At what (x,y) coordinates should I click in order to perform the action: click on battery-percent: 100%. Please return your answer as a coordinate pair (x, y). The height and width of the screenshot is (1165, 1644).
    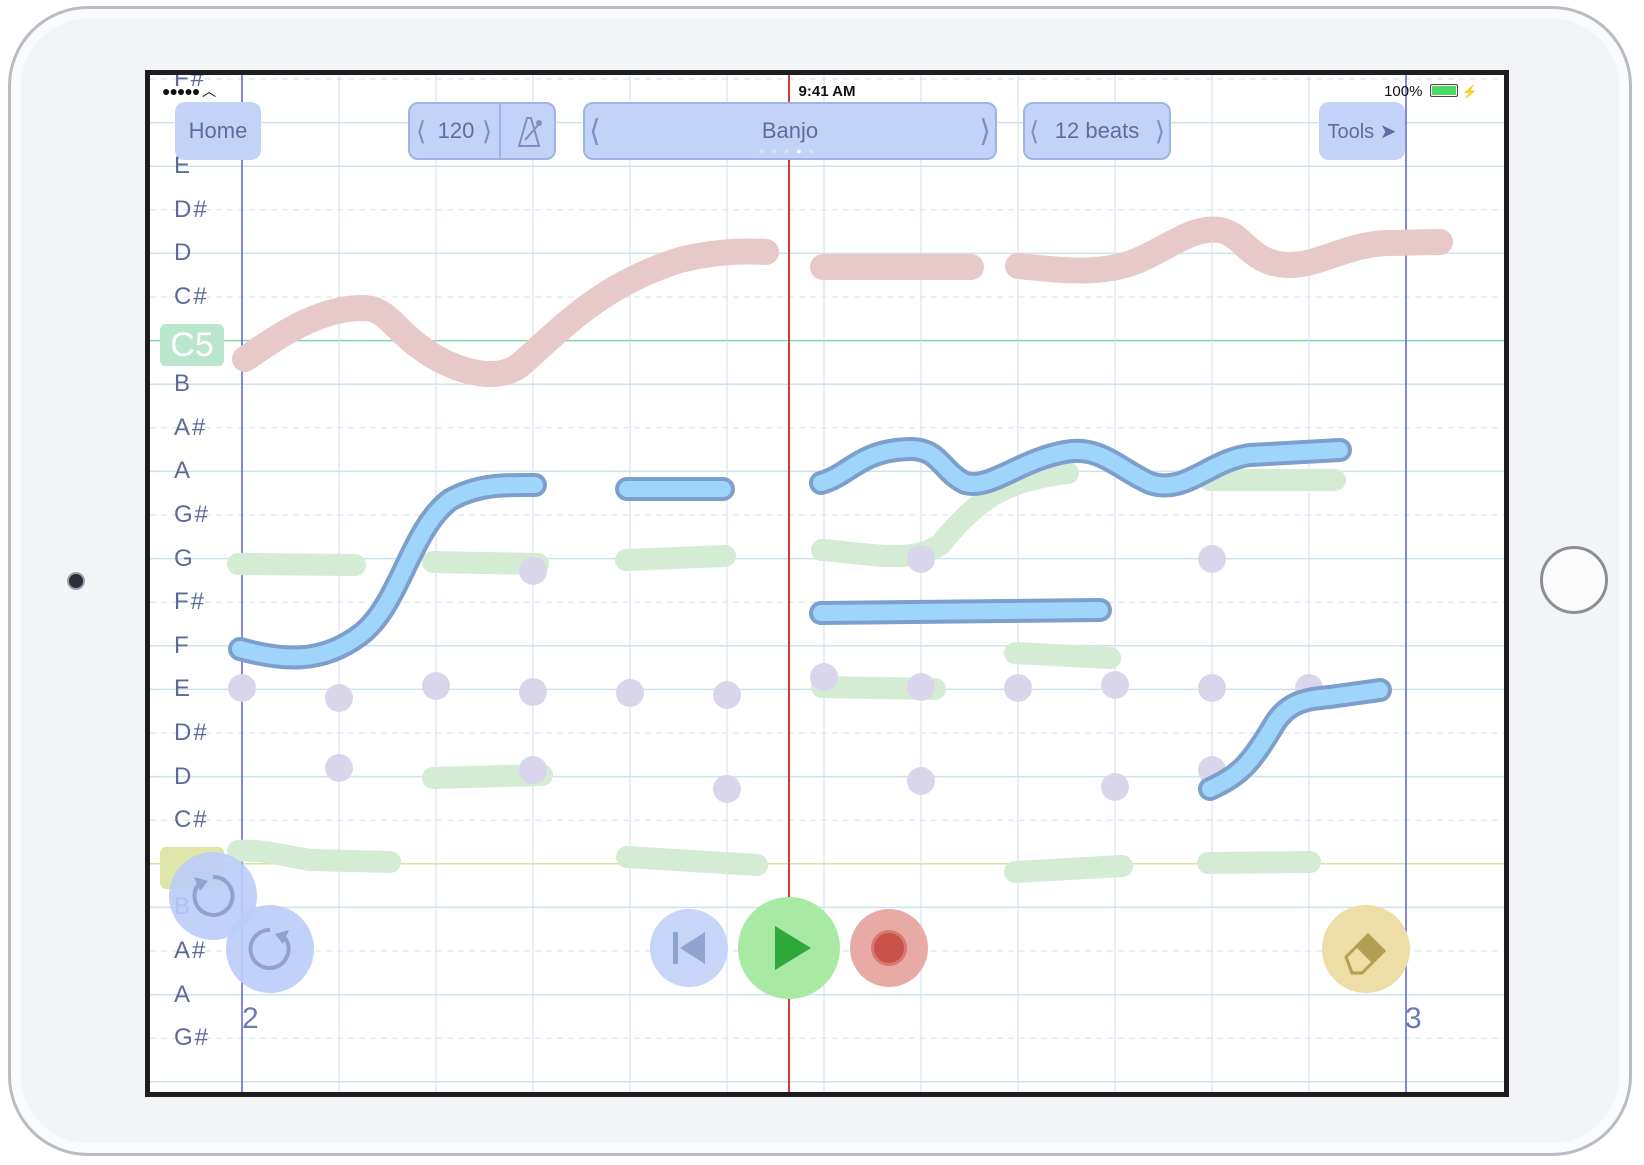
    Looking at the image, I should click on (1403, 91).